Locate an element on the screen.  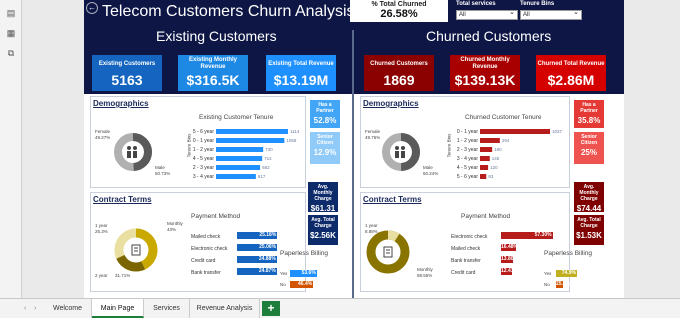
existing-tenure-title: Existing Customer Tenure is located at coordinates (236, 117).